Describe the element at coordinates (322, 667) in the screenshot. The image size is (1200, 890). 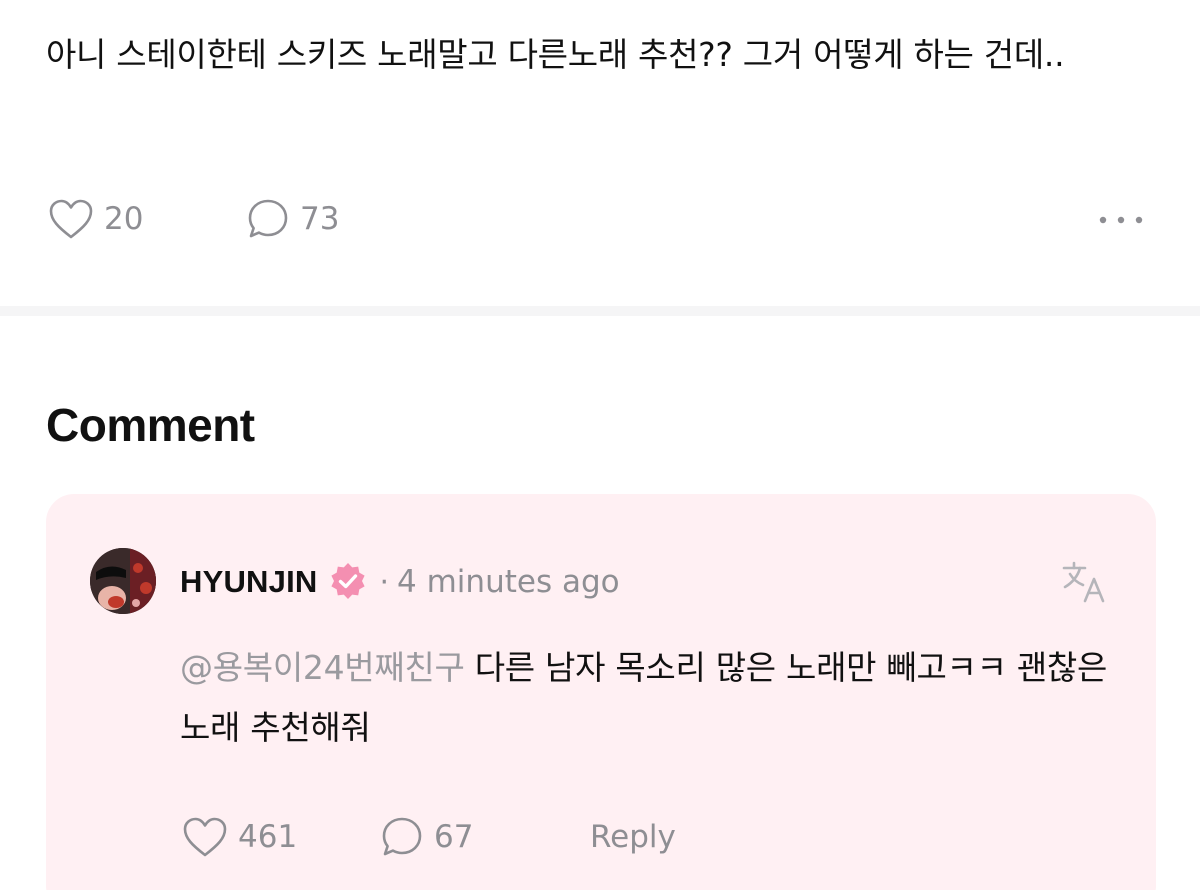
I see `mention-link: @용복이24번째친구` at that location.